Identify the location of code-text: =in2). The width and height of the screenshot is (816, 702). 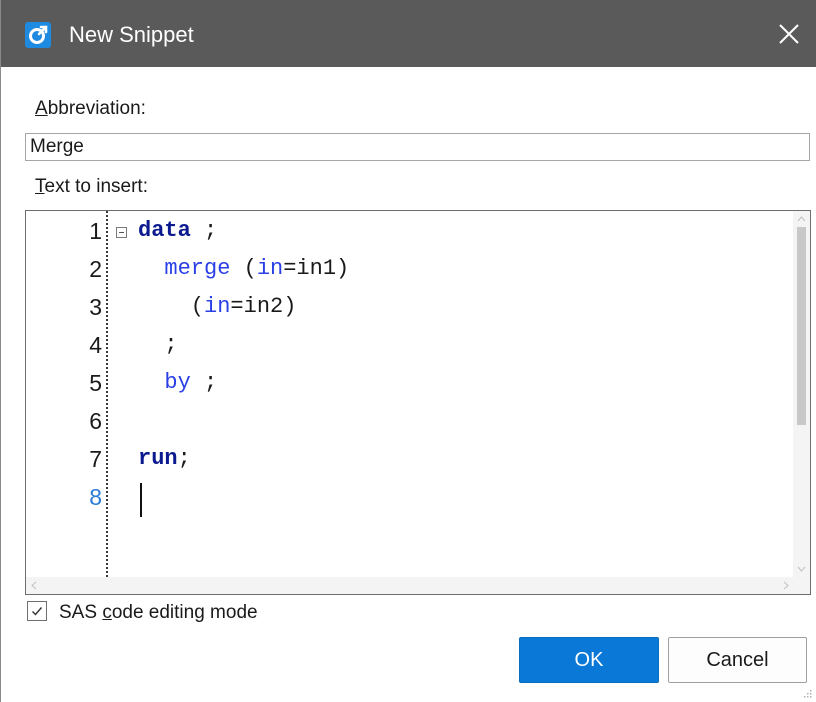
(263, 306).